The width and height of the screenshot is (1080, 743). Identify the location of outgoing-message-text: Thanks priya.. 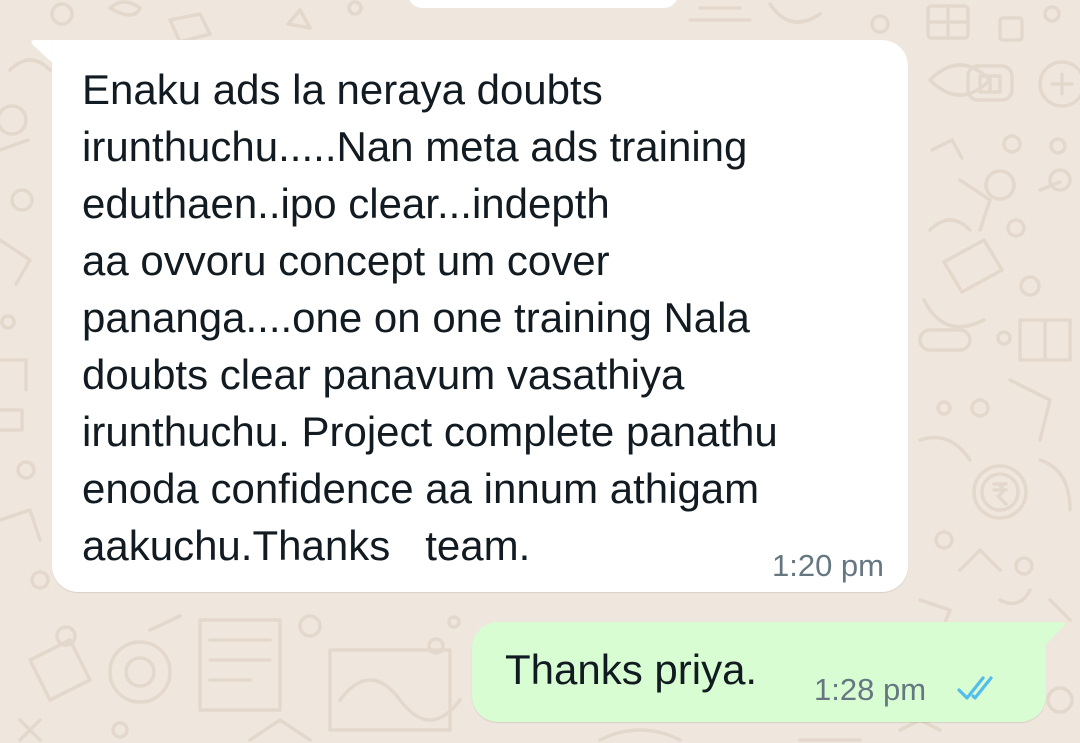
(631, 669).